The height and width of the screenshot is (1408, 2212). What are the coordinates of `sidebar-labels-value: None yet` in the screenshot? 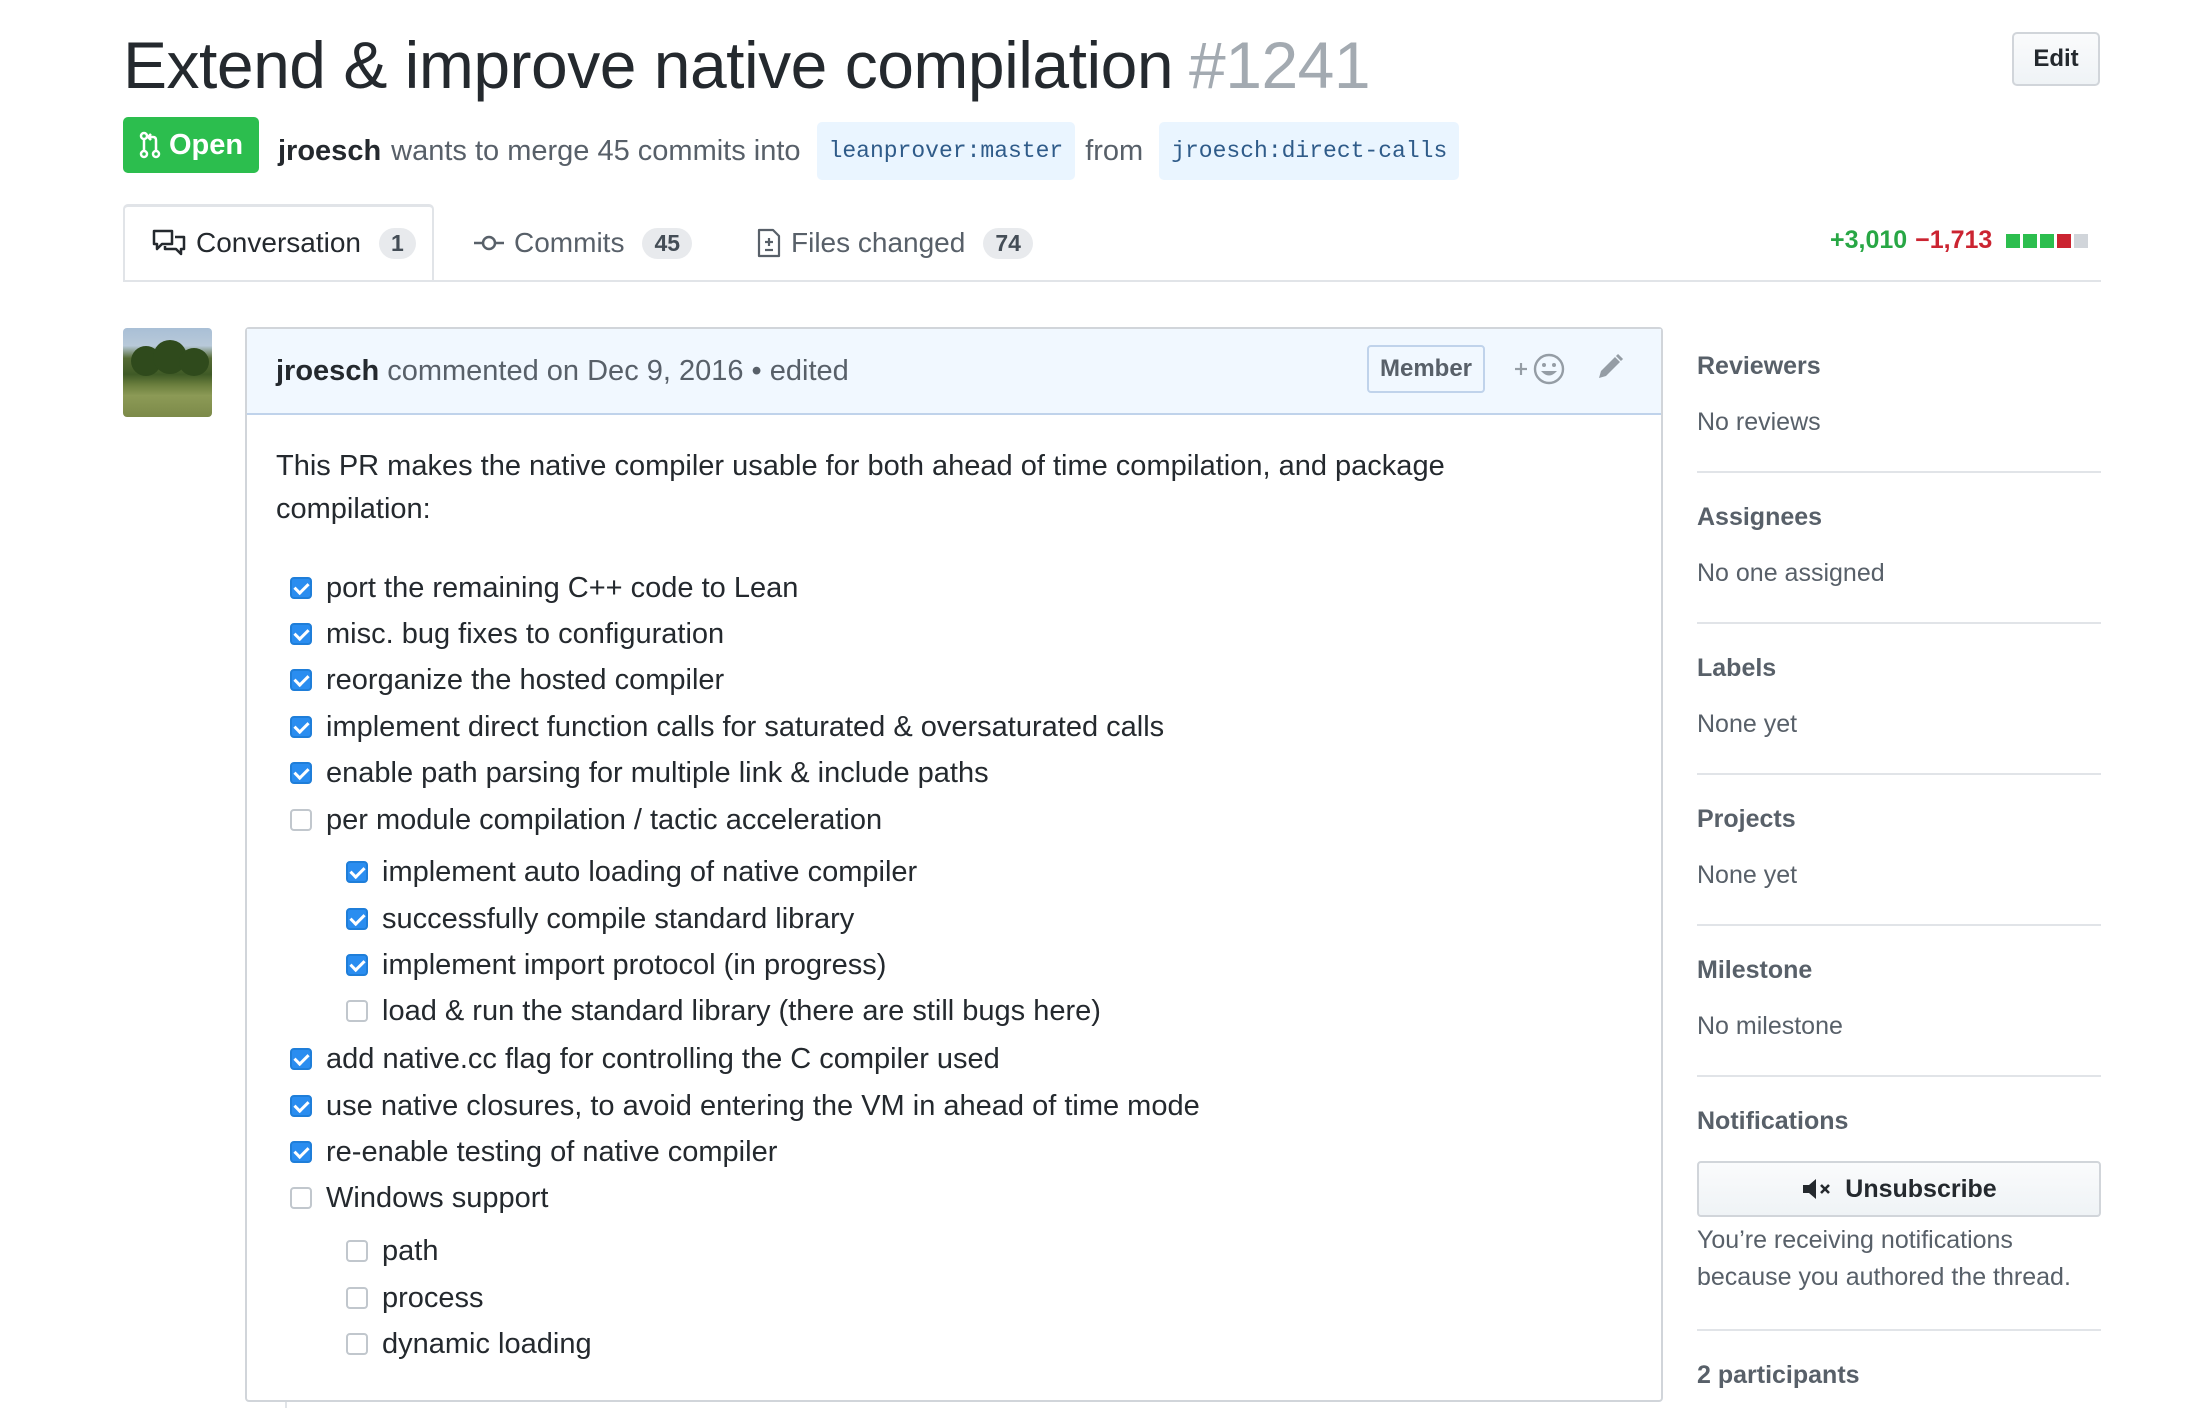 It's located at (1747, 724).